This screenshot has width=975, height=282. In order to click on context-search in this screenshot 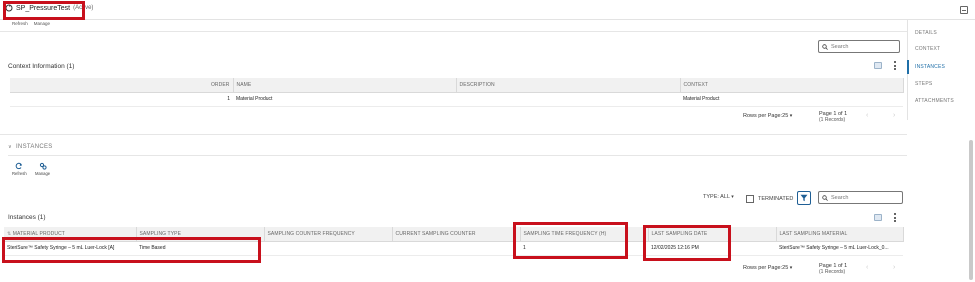, I will do `click(859, 46)`.